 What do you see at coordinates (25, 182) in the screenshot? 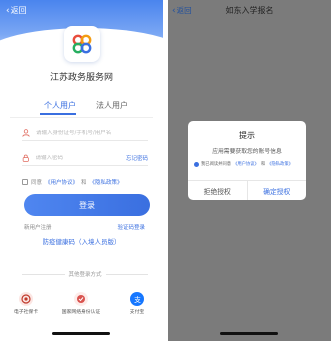
I see `agreement-checkbox` at bounding box center [25, 182].